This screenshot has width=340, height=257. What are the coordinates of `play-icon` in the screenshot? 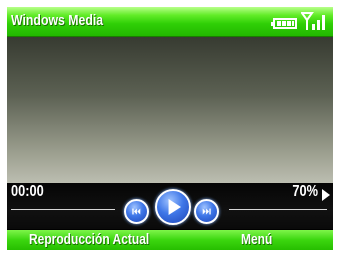 It's located at (174, 207).